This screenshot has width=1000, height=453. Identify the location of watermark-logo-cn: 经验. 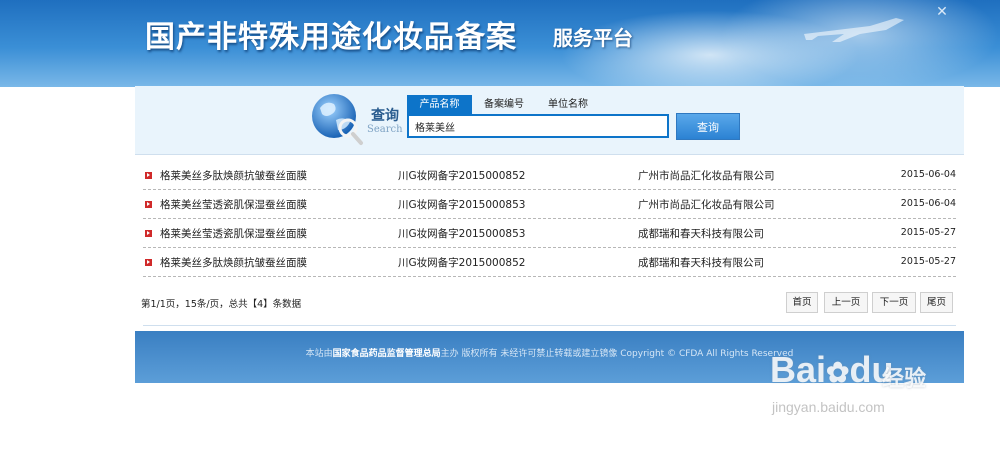
(904, 379).